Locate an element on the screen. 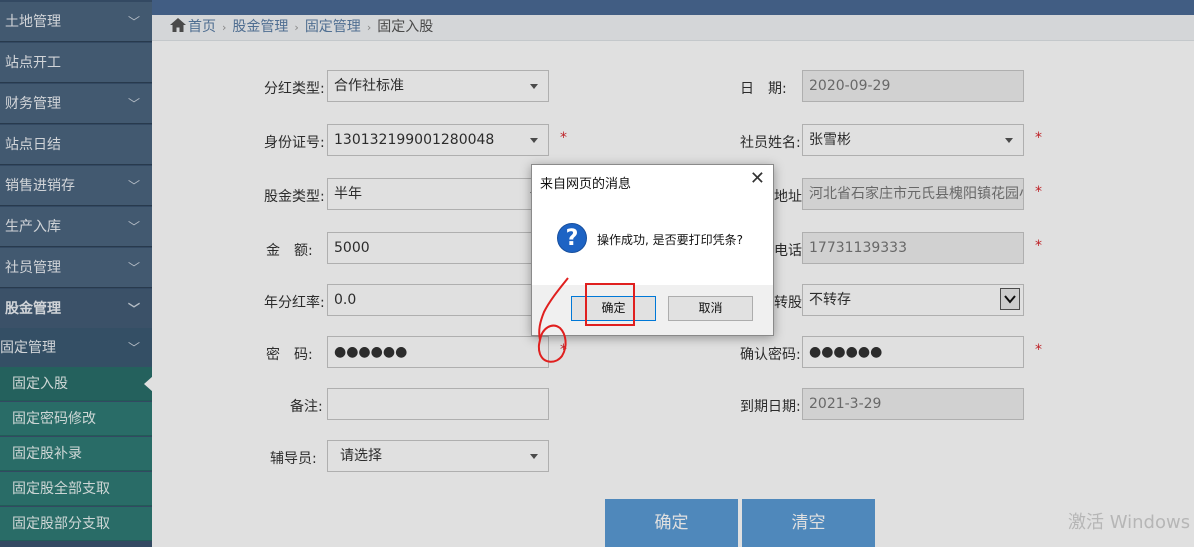  close-icon: ✕ is located at coordinates (757, 179).